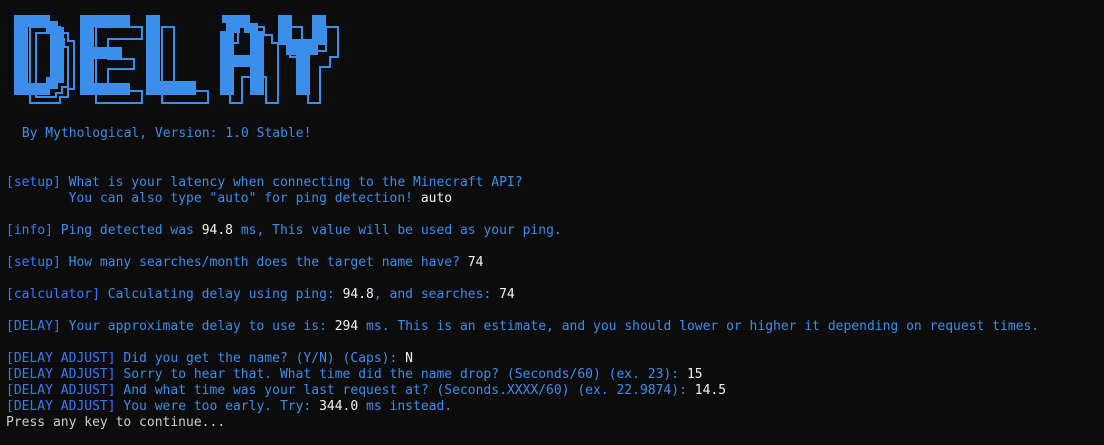 This screenshot has width=1104, height=445. Describe the element at coordinates (197, 326) in the screenshot. I see `log-message: Your approximate delay to use is:` at that location.